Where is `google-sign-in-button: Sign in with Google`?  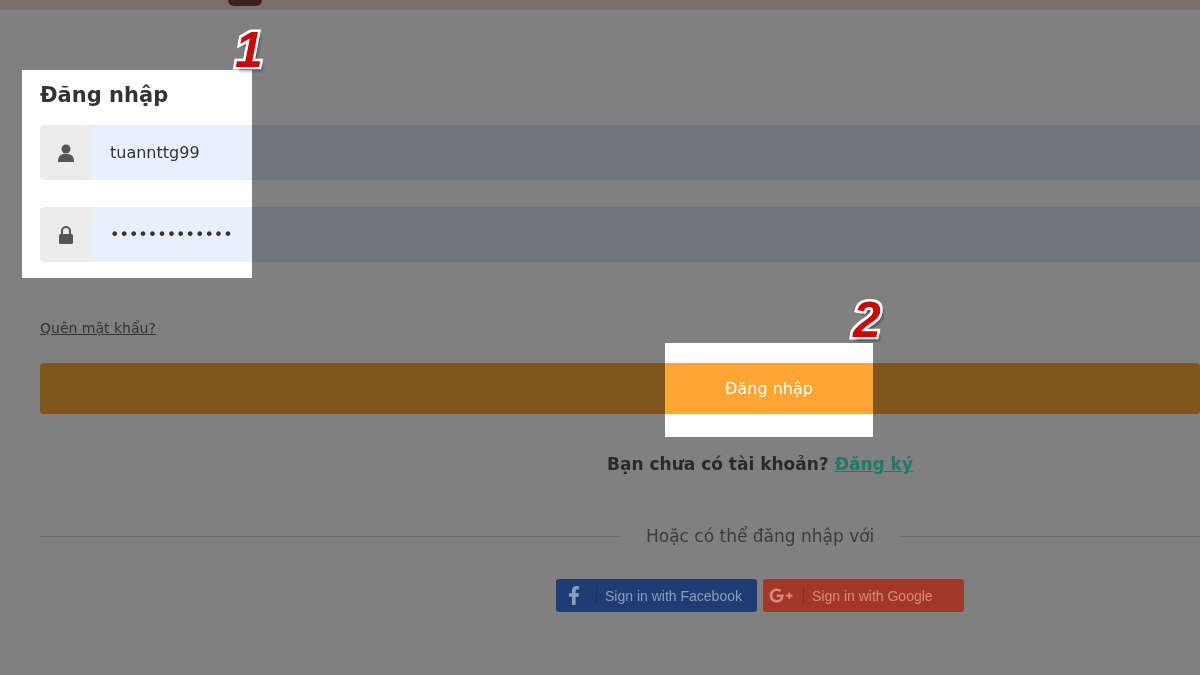
google-sign-in-button: Sign in with Google is located at coordinates (863, 595).